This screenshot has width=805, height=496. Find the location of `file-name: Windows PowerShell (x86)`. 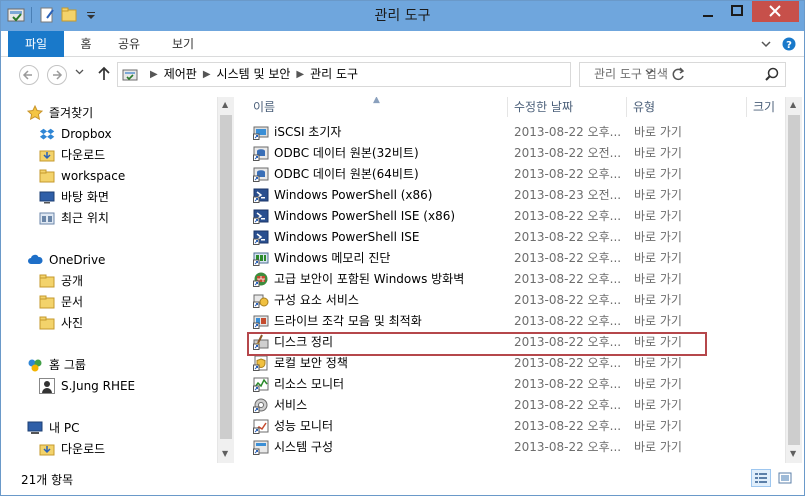

file-name: Windows PowerShell (x86) is located at coordinates (353, 195).